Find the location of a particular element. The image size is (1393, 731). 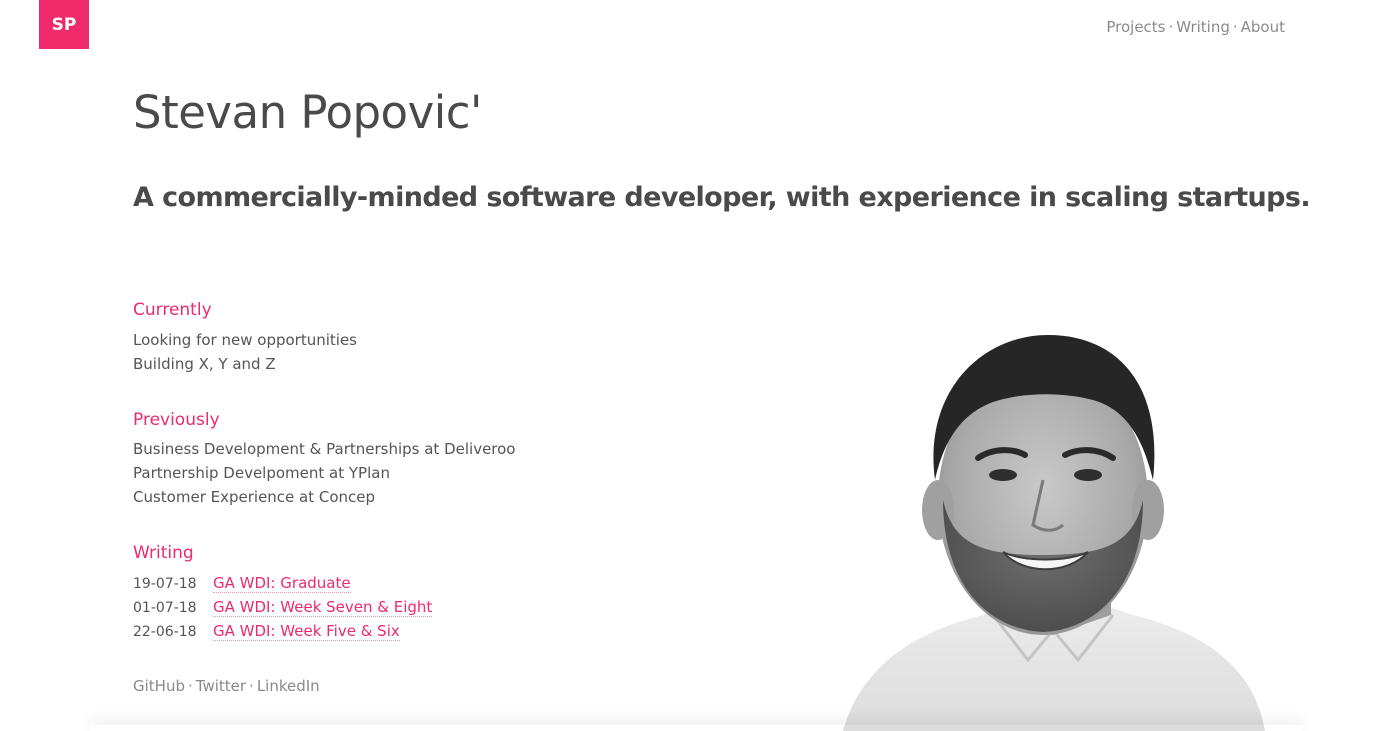

currently-heading: Currently is located at coordinates (172, 310).